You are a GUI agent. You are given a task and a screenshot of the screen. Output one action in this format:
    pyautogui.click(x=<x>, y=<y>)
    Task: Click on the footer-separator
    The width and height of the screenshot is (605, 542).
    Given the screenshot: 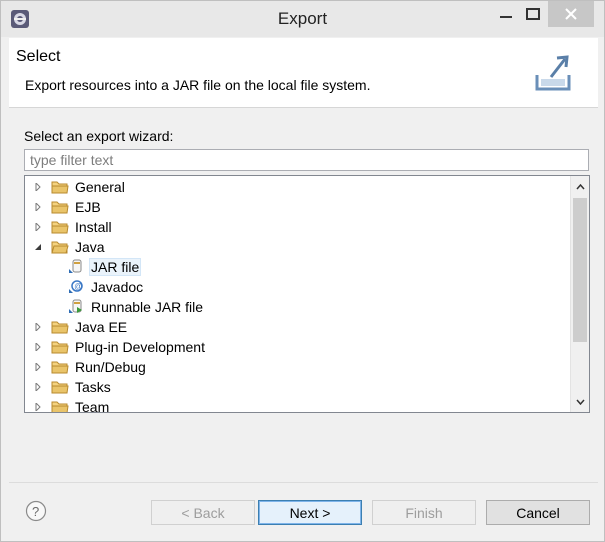 What is the action you would take?
    pyautogui.click(x=303, y=482)
    